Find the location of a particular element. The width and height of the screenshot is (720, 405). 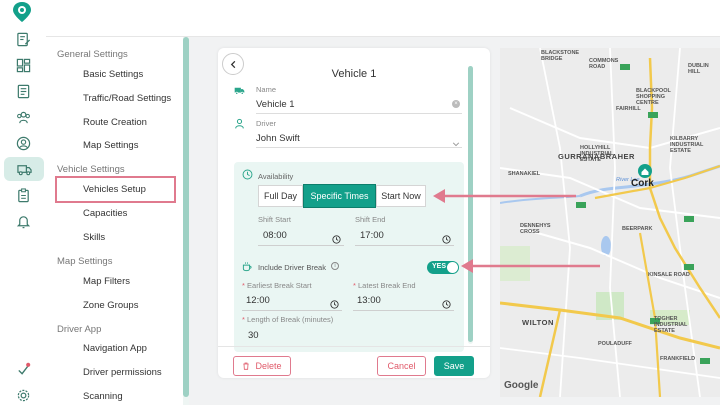

map-district: WILTON is located at coordinates (538, 322).